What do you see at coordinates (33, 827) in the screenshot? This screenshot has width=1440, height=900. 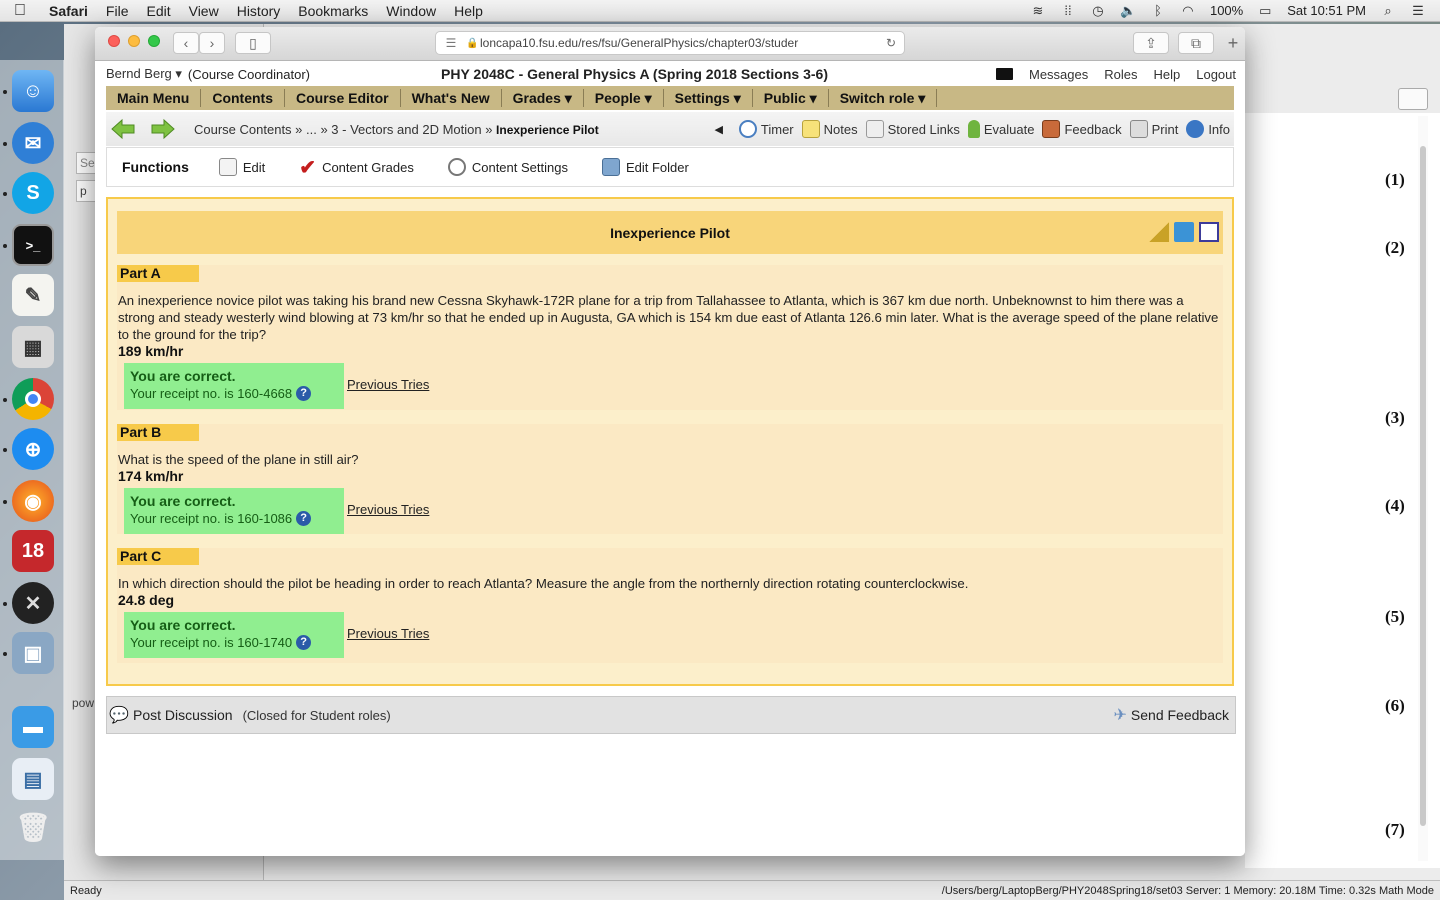 I see `trash-icon: 🗑` at bounding box center [33, 827].